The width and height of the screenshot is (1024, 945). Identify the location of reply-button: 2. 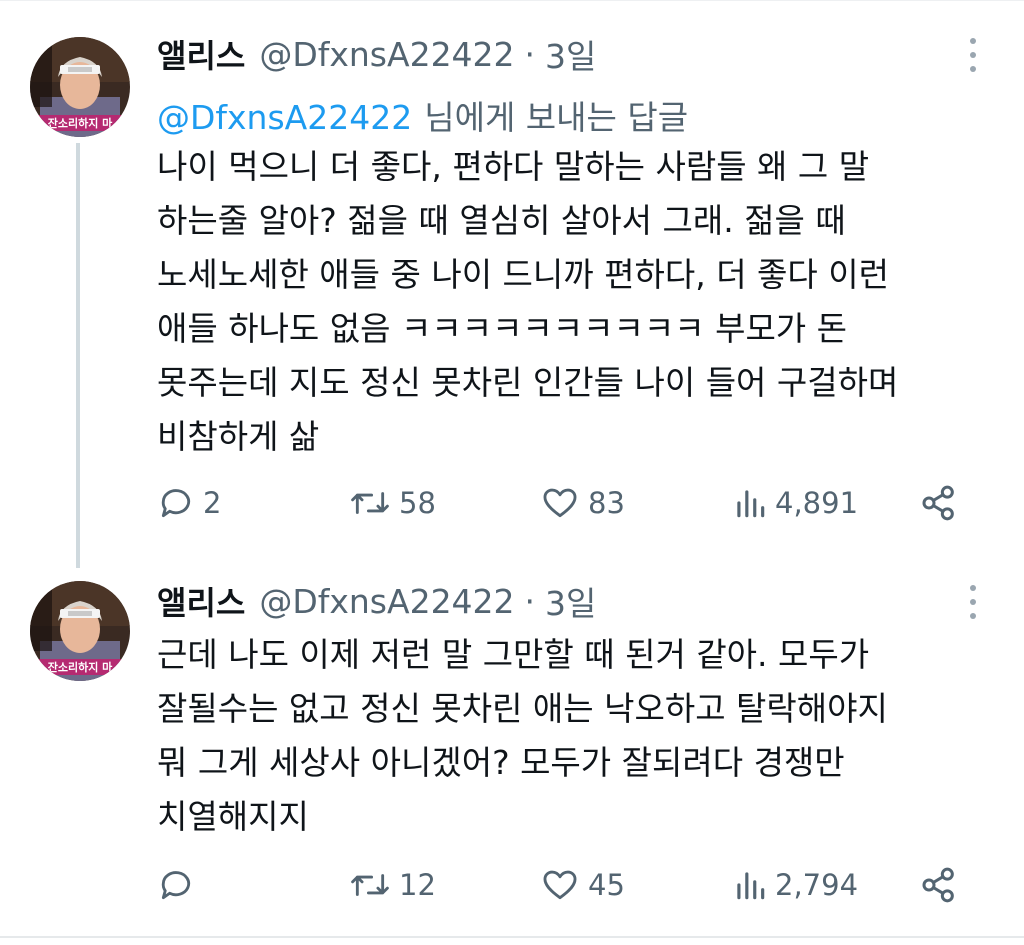
(189, 503).